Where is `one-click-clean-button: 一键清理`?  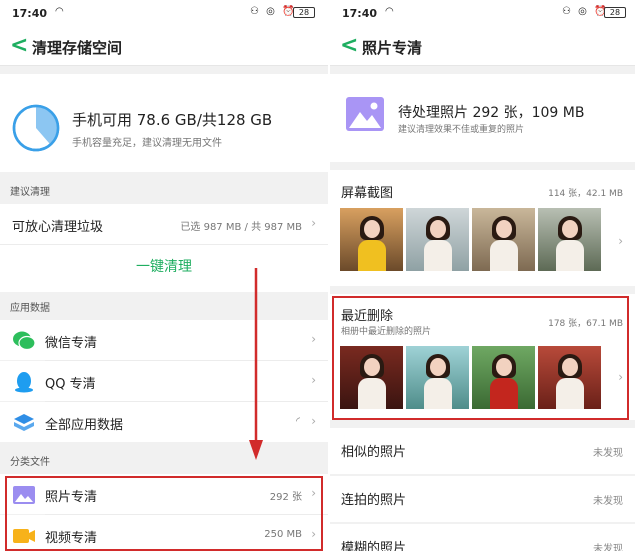
one-click-clean-button: 一键清理 is located at coordinates (164, 266).